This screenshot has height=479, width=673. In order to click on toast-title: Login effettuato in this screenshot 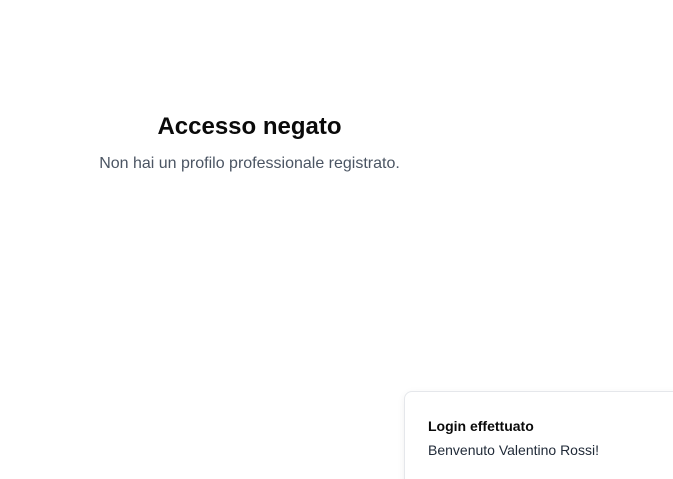, I will do `click(481, 426)`.